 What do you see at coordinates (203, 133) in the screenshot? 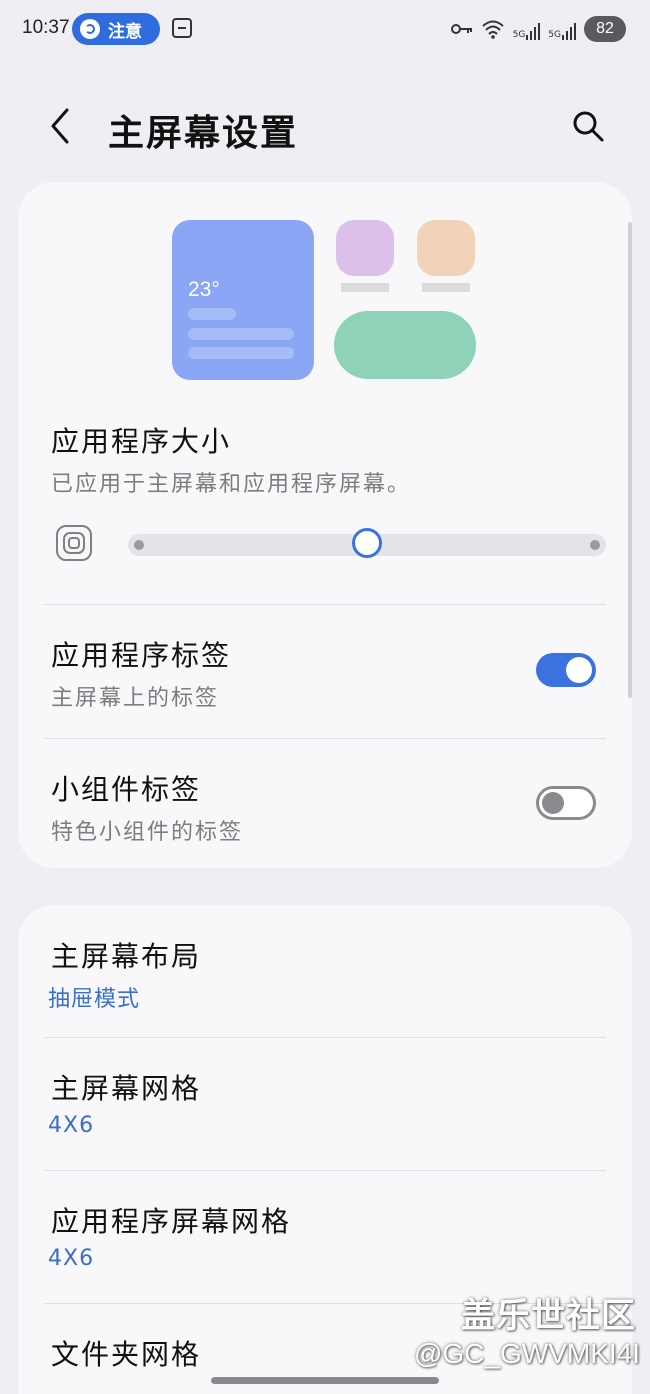
I see `page-title: 主屏幕设置` at bounding box center [203, 133].